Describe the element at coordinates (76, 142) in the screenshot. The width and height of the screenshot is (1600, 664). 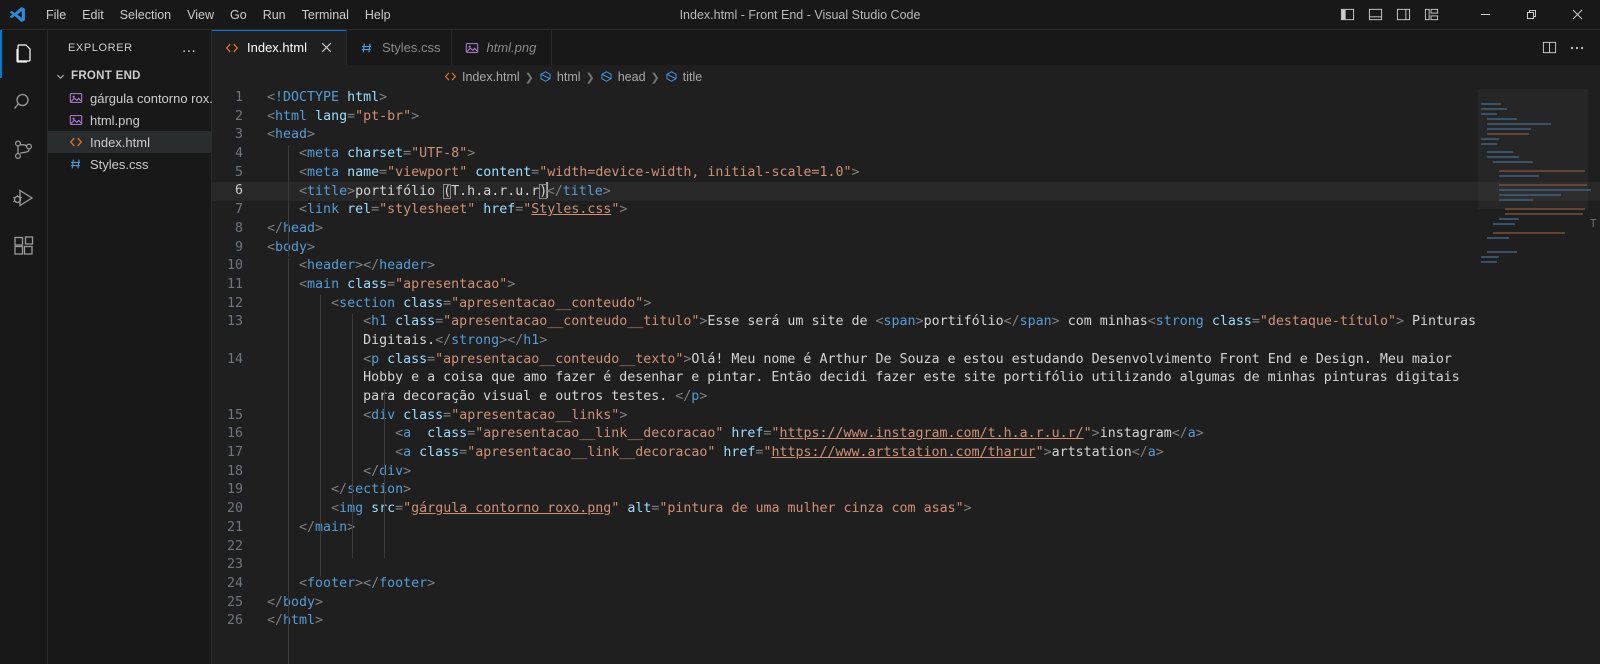
I see `html-icon` at that location.